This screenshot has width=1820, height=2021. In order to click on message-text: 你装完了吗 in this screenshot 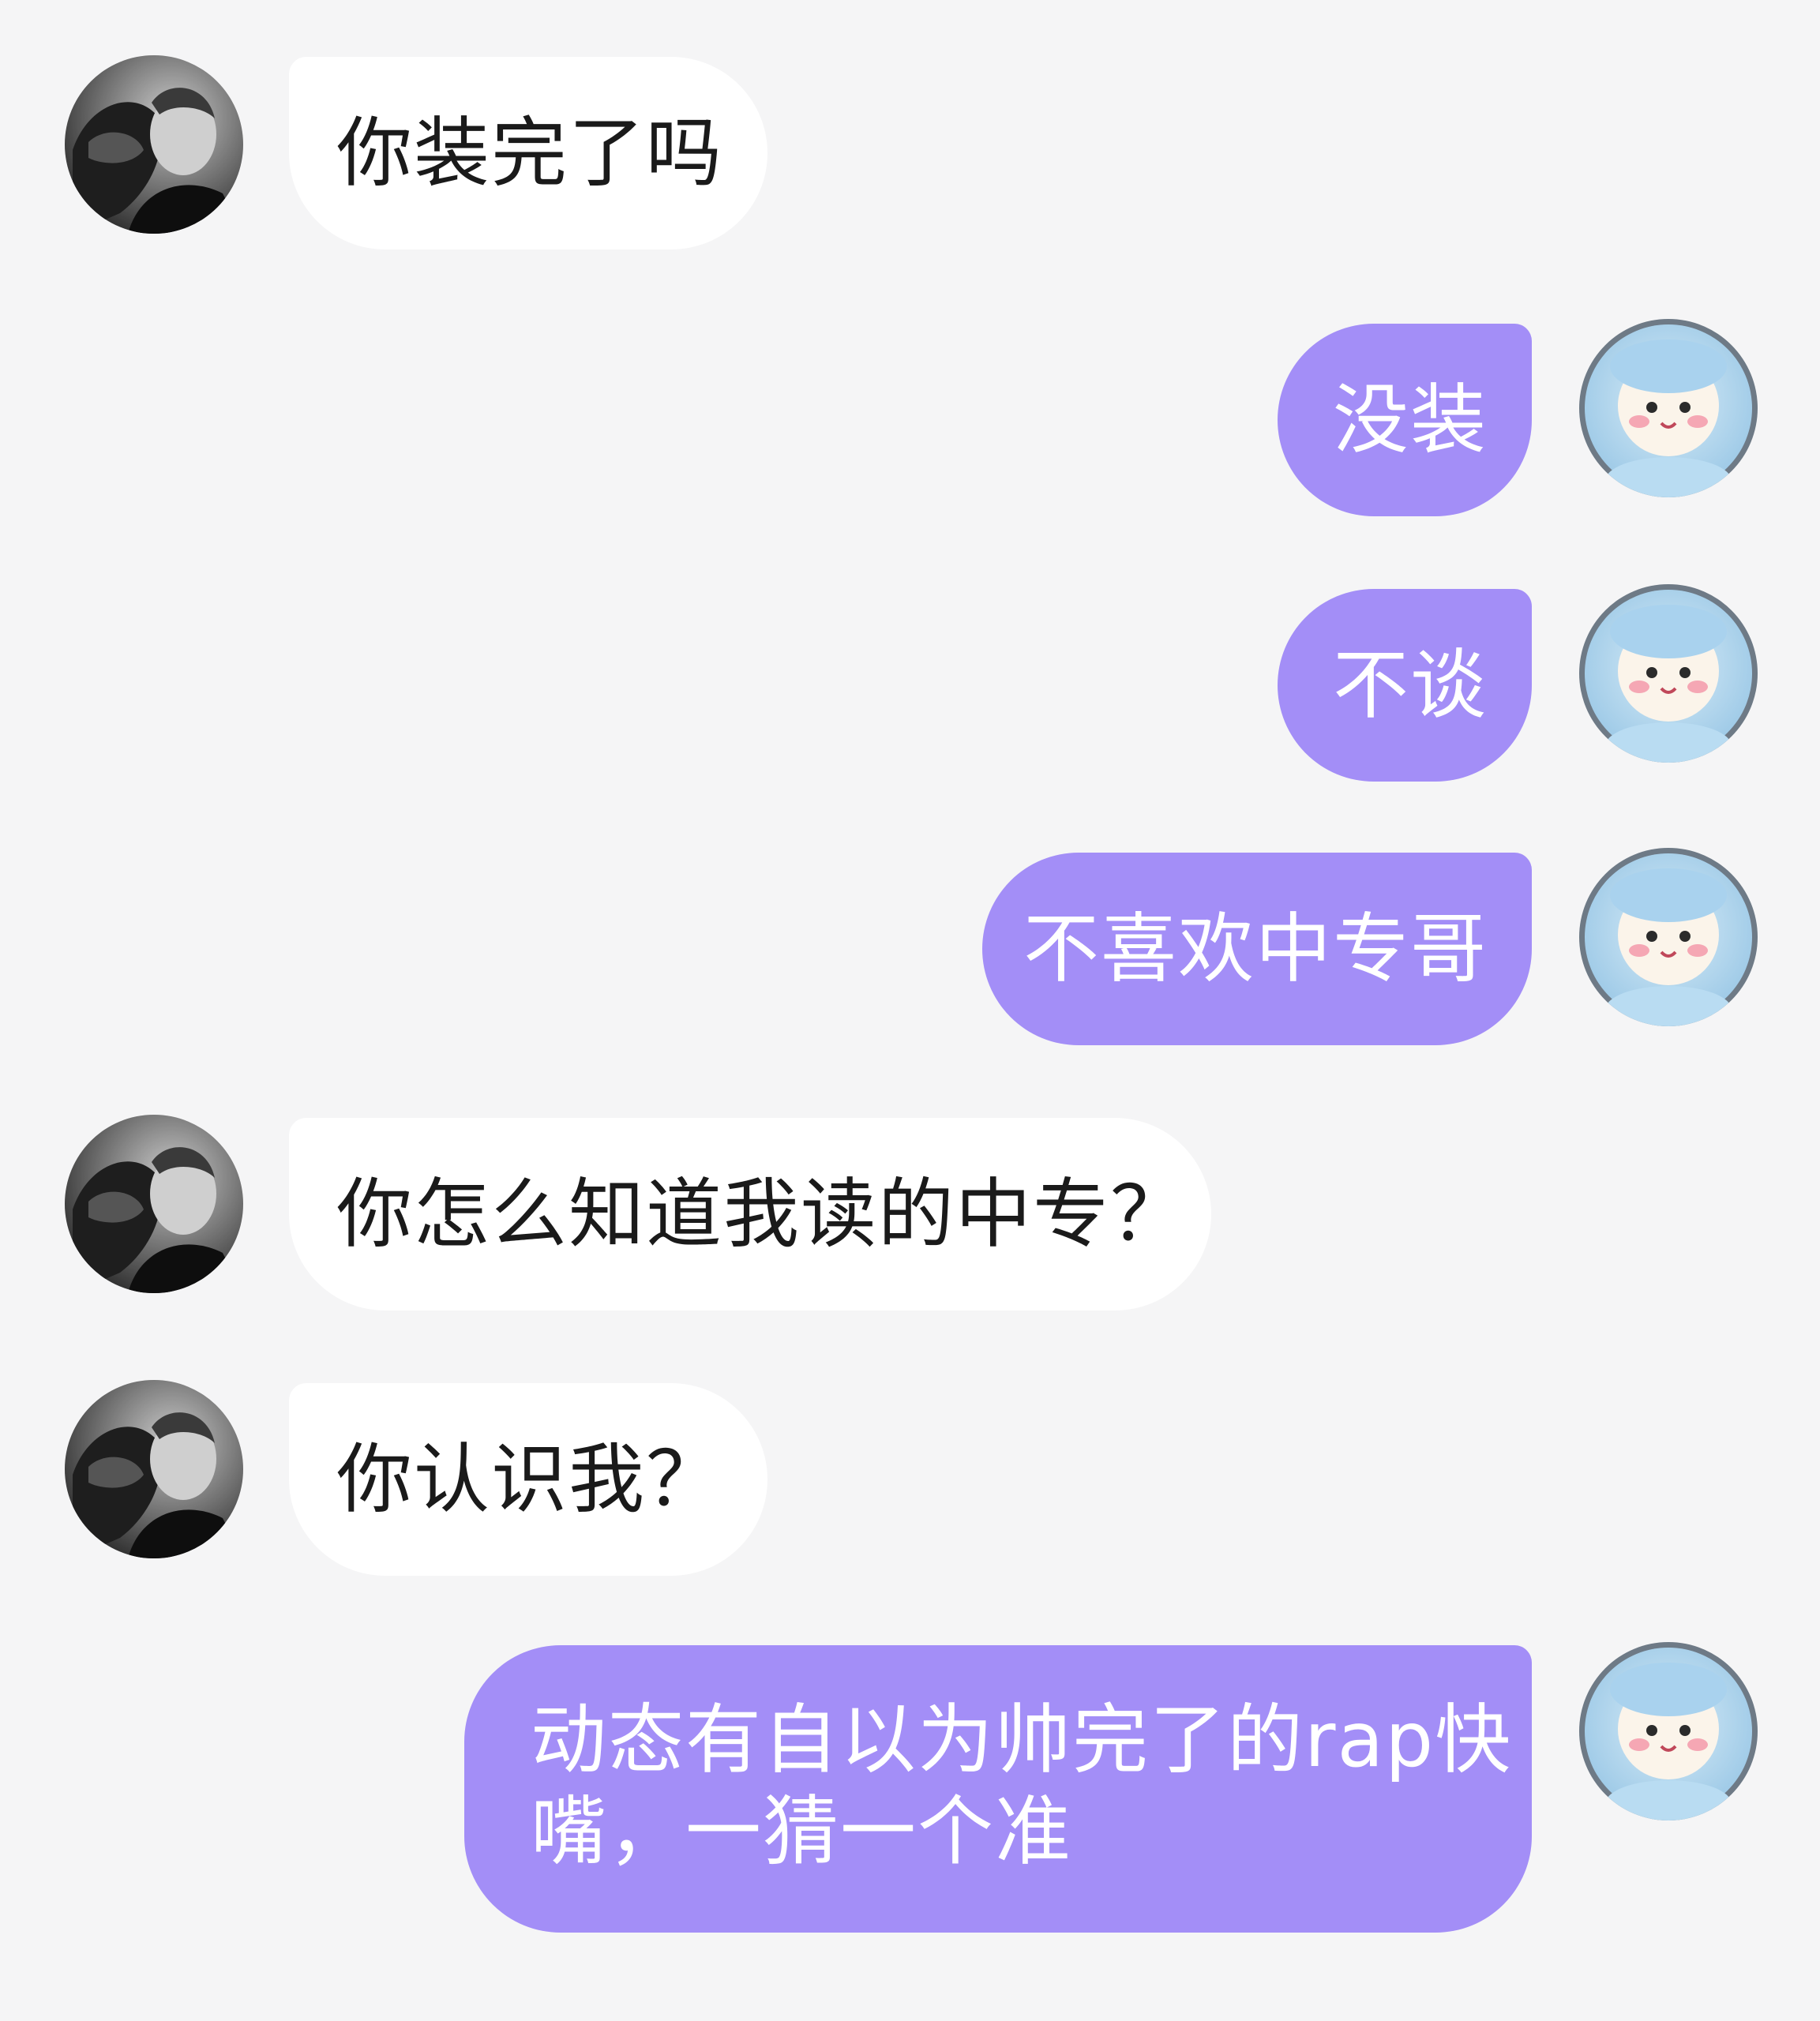, I will do `click(529, 153)`.